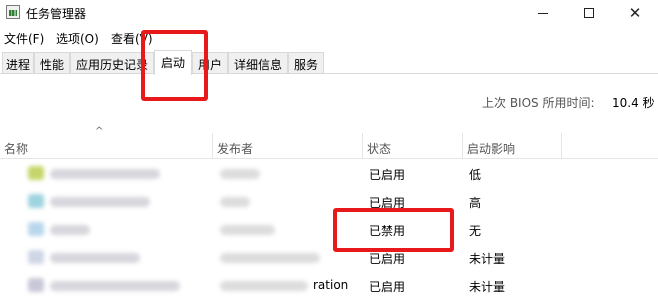 The height and width of the screenshot is (302, 658). I want to click on impact-cell: 低, so click(475, 175).